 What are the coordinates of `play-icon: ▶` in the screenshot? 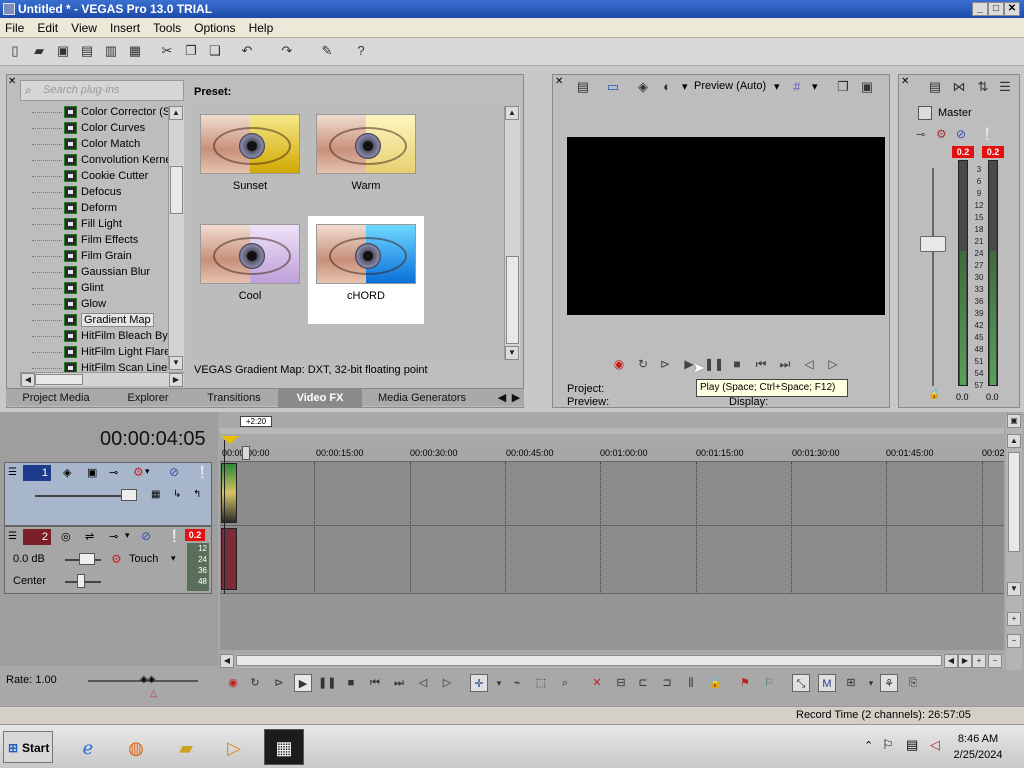 It's located at (303, 683).